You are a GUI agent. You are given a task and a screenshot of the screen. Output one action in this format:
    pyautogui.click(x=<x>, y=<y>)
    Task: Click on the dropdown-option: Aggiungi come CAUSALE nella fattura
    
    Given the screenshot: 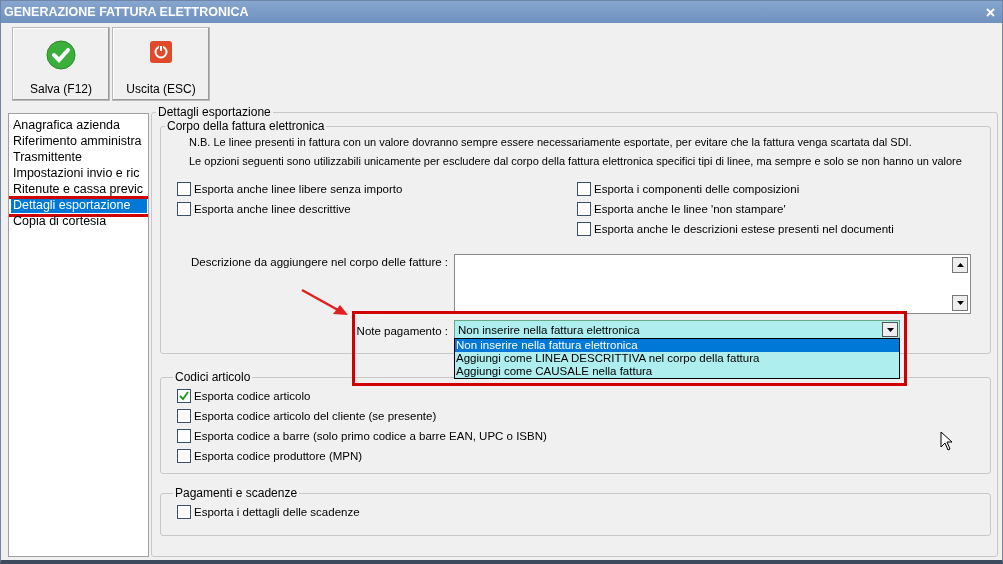 What is the action you would take?
    pyautogui.click(x=677, y=371)
    